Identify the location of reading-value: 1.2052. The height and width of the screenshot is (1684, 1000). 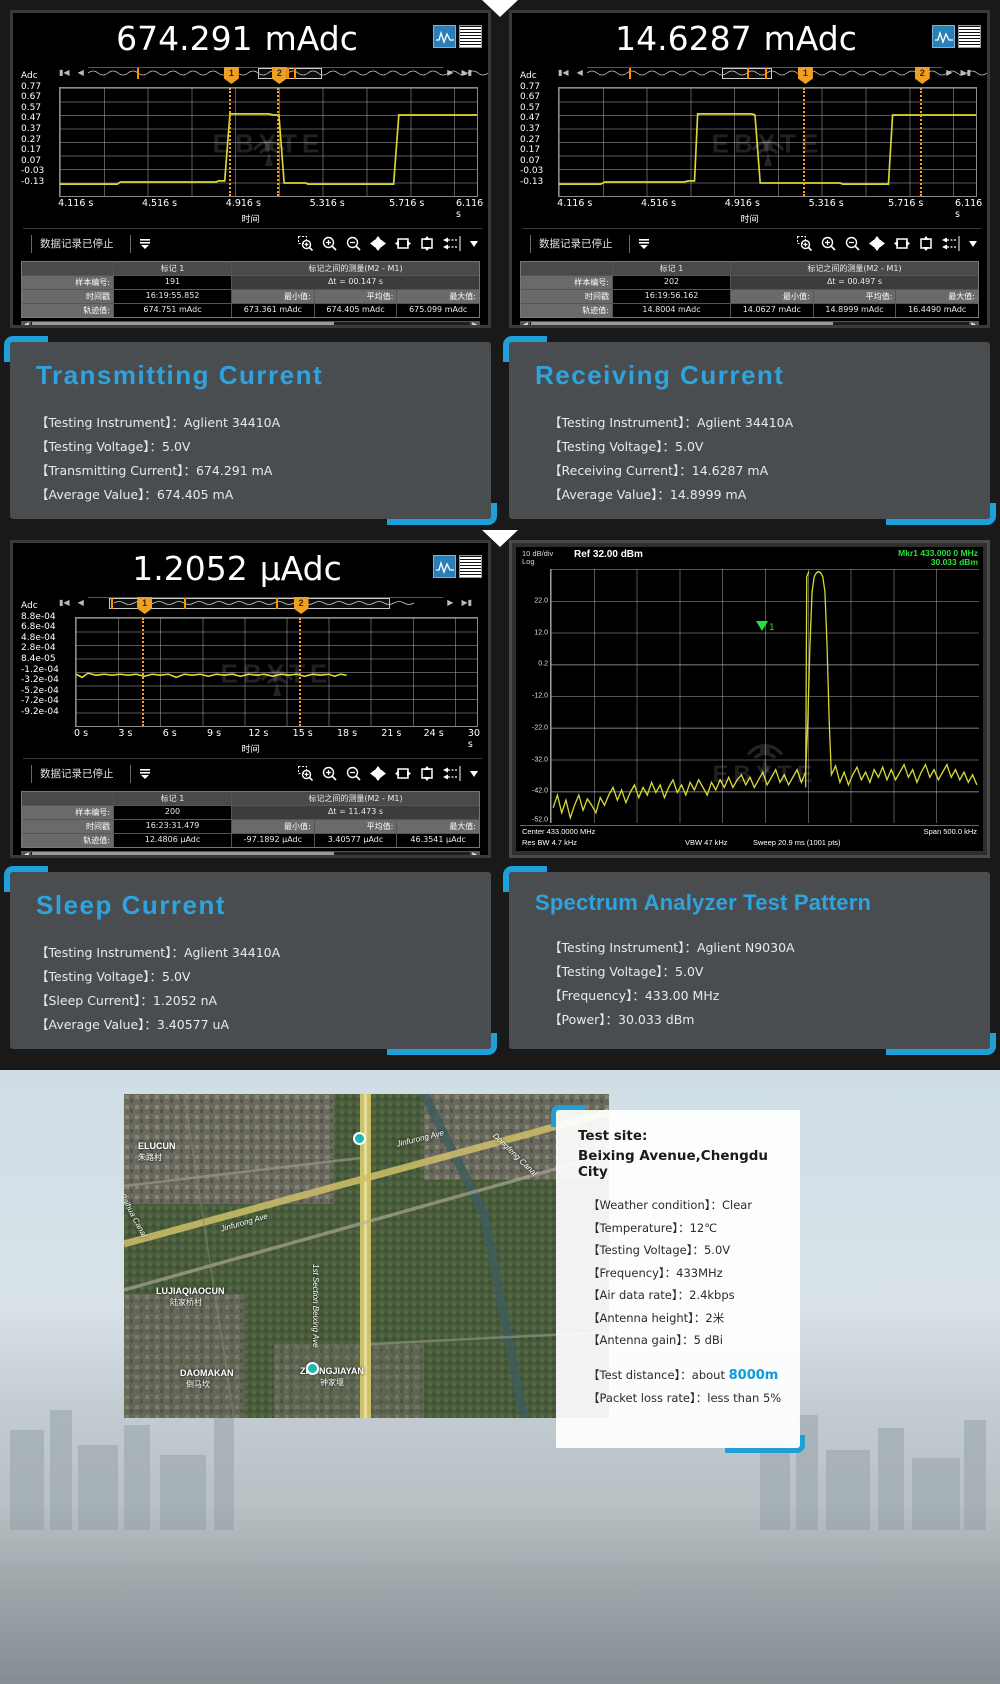
(190, 568).